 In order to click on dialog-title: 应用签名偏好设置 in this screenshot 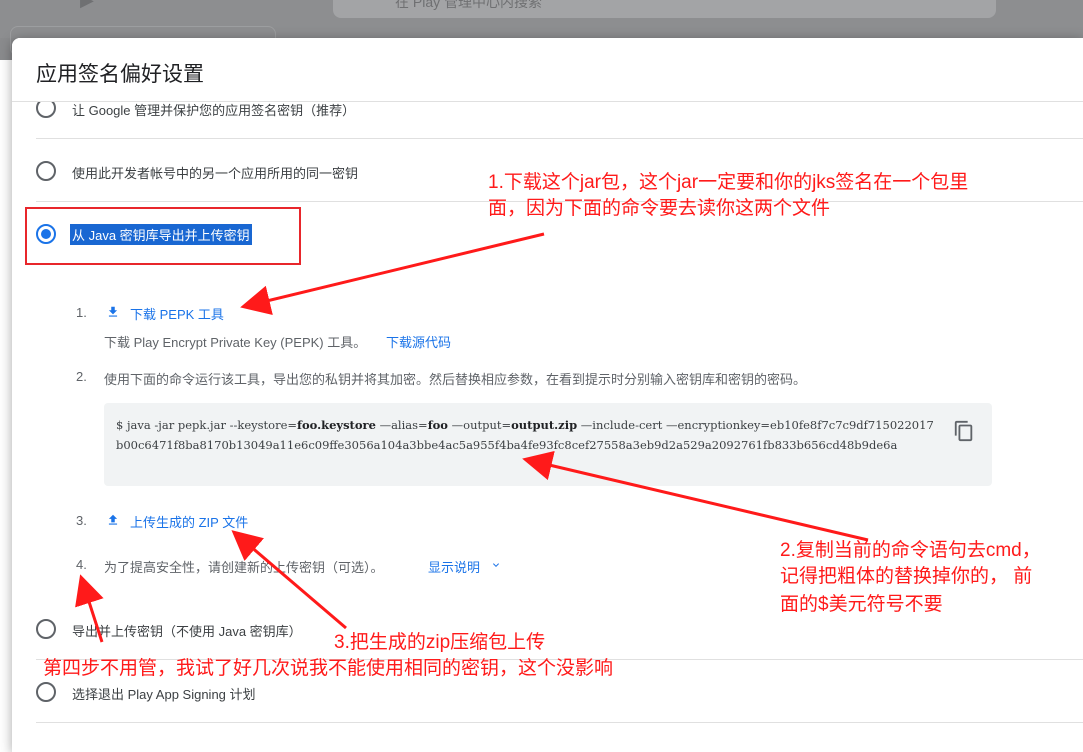, I will do `click(120, 74)`.